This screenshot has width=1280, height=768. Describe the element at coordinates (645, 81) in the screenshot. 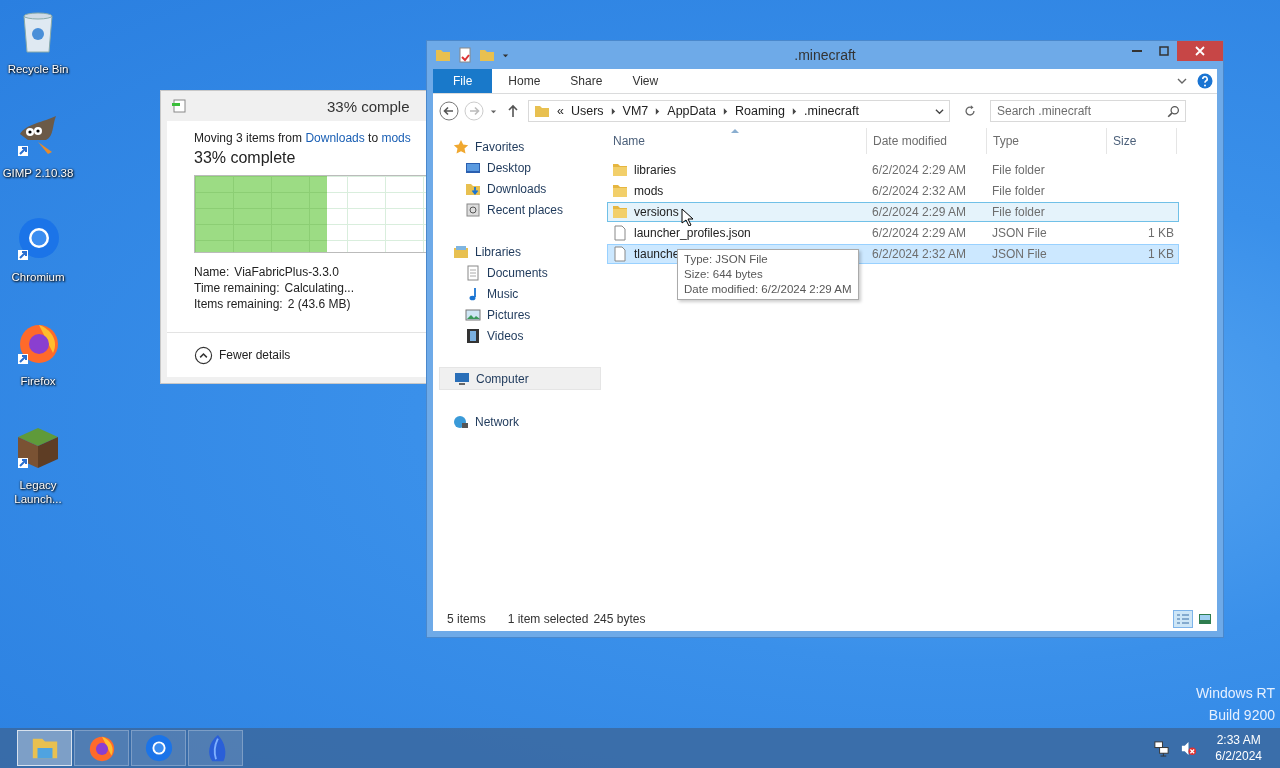

I see `ribbon-tab: View` at that location.